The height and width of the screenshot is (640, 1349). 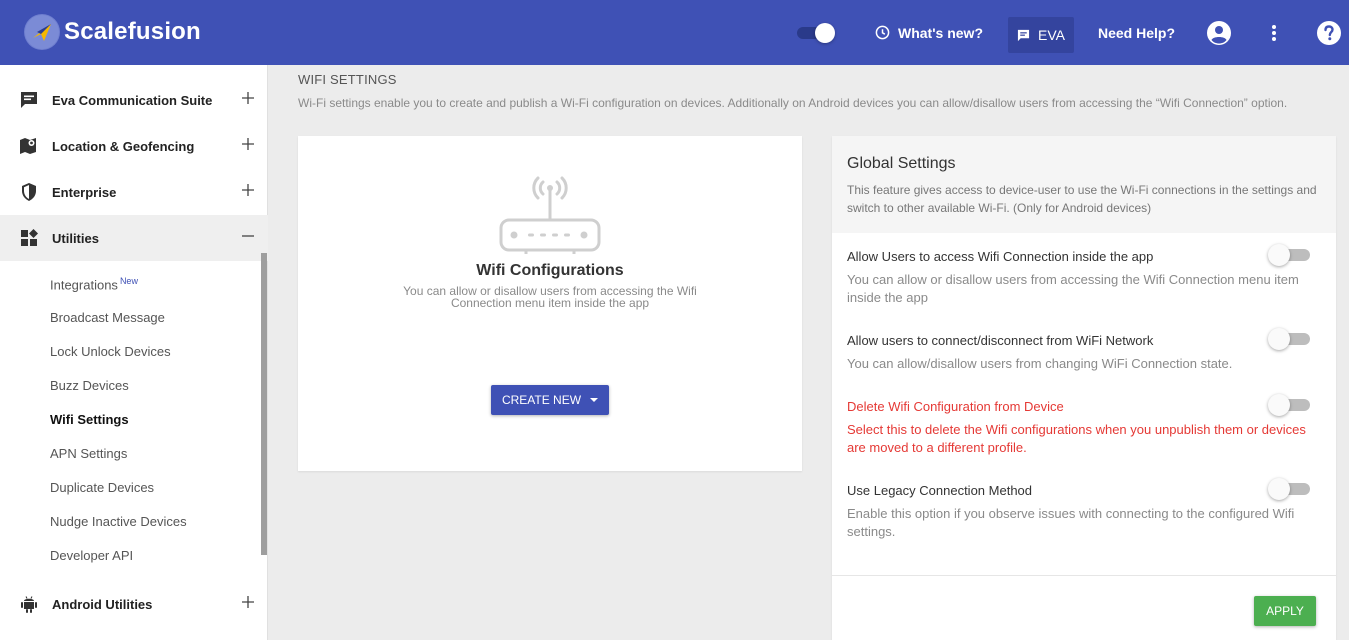 What do you see at coordinates (940, 32) in the screenshot?
I see `whats-new-label: What's new?` at bounding box center [940, 32].